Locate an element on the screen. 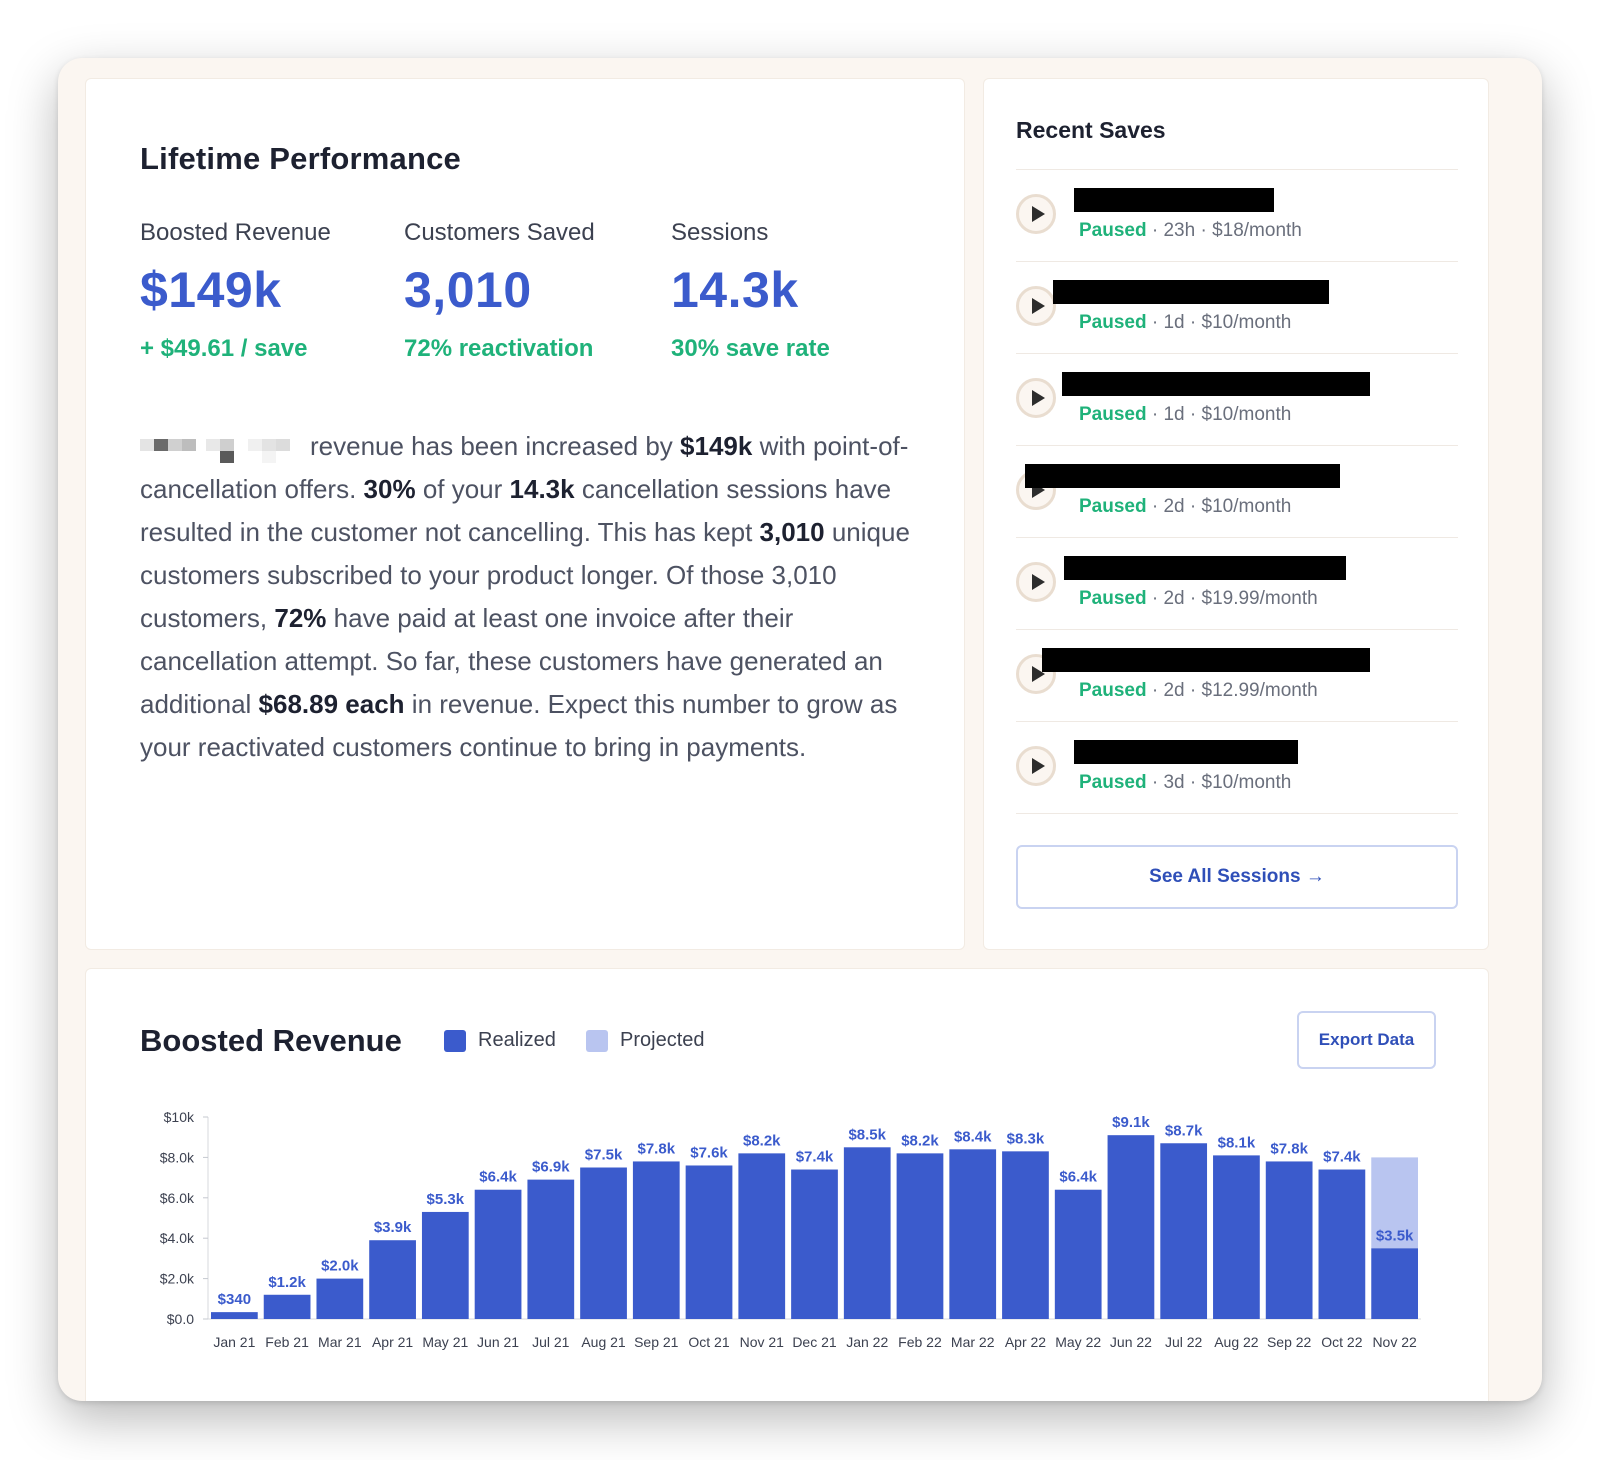 This screenshot has height=1460, width=1600. x-tick-label: Aug 21 is located at coordinates (603, 1342).